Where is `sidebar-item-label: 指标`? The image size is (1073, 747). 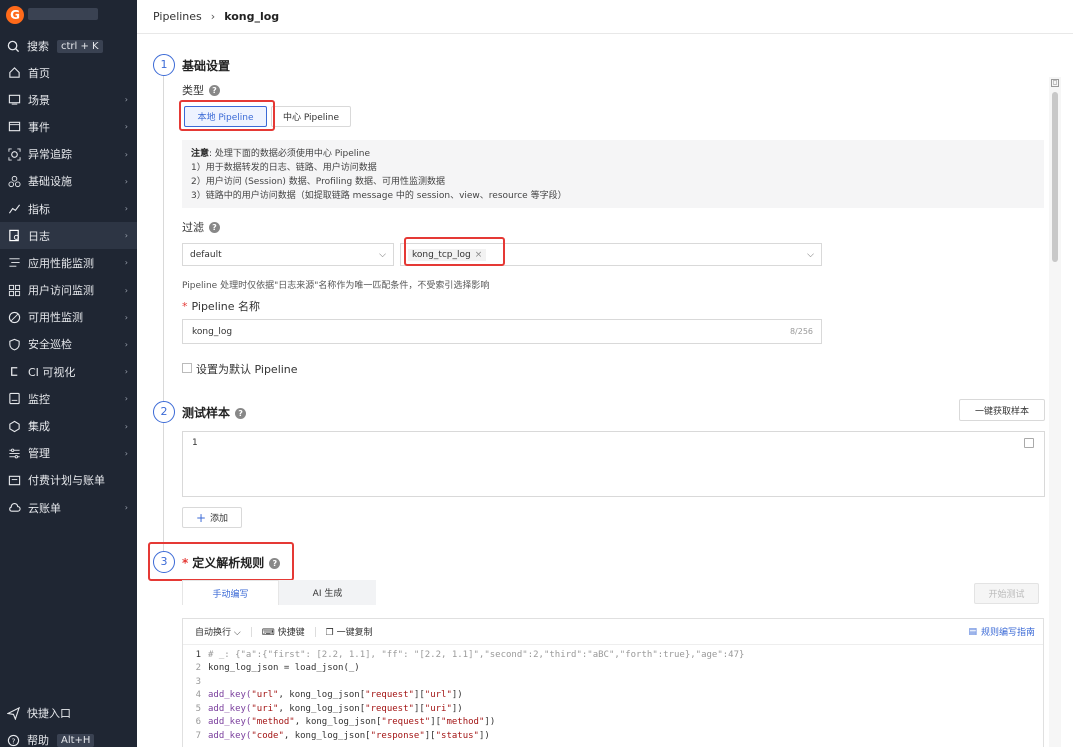
sidebar-item-label: 指标 is located at coordinates (39, 209).